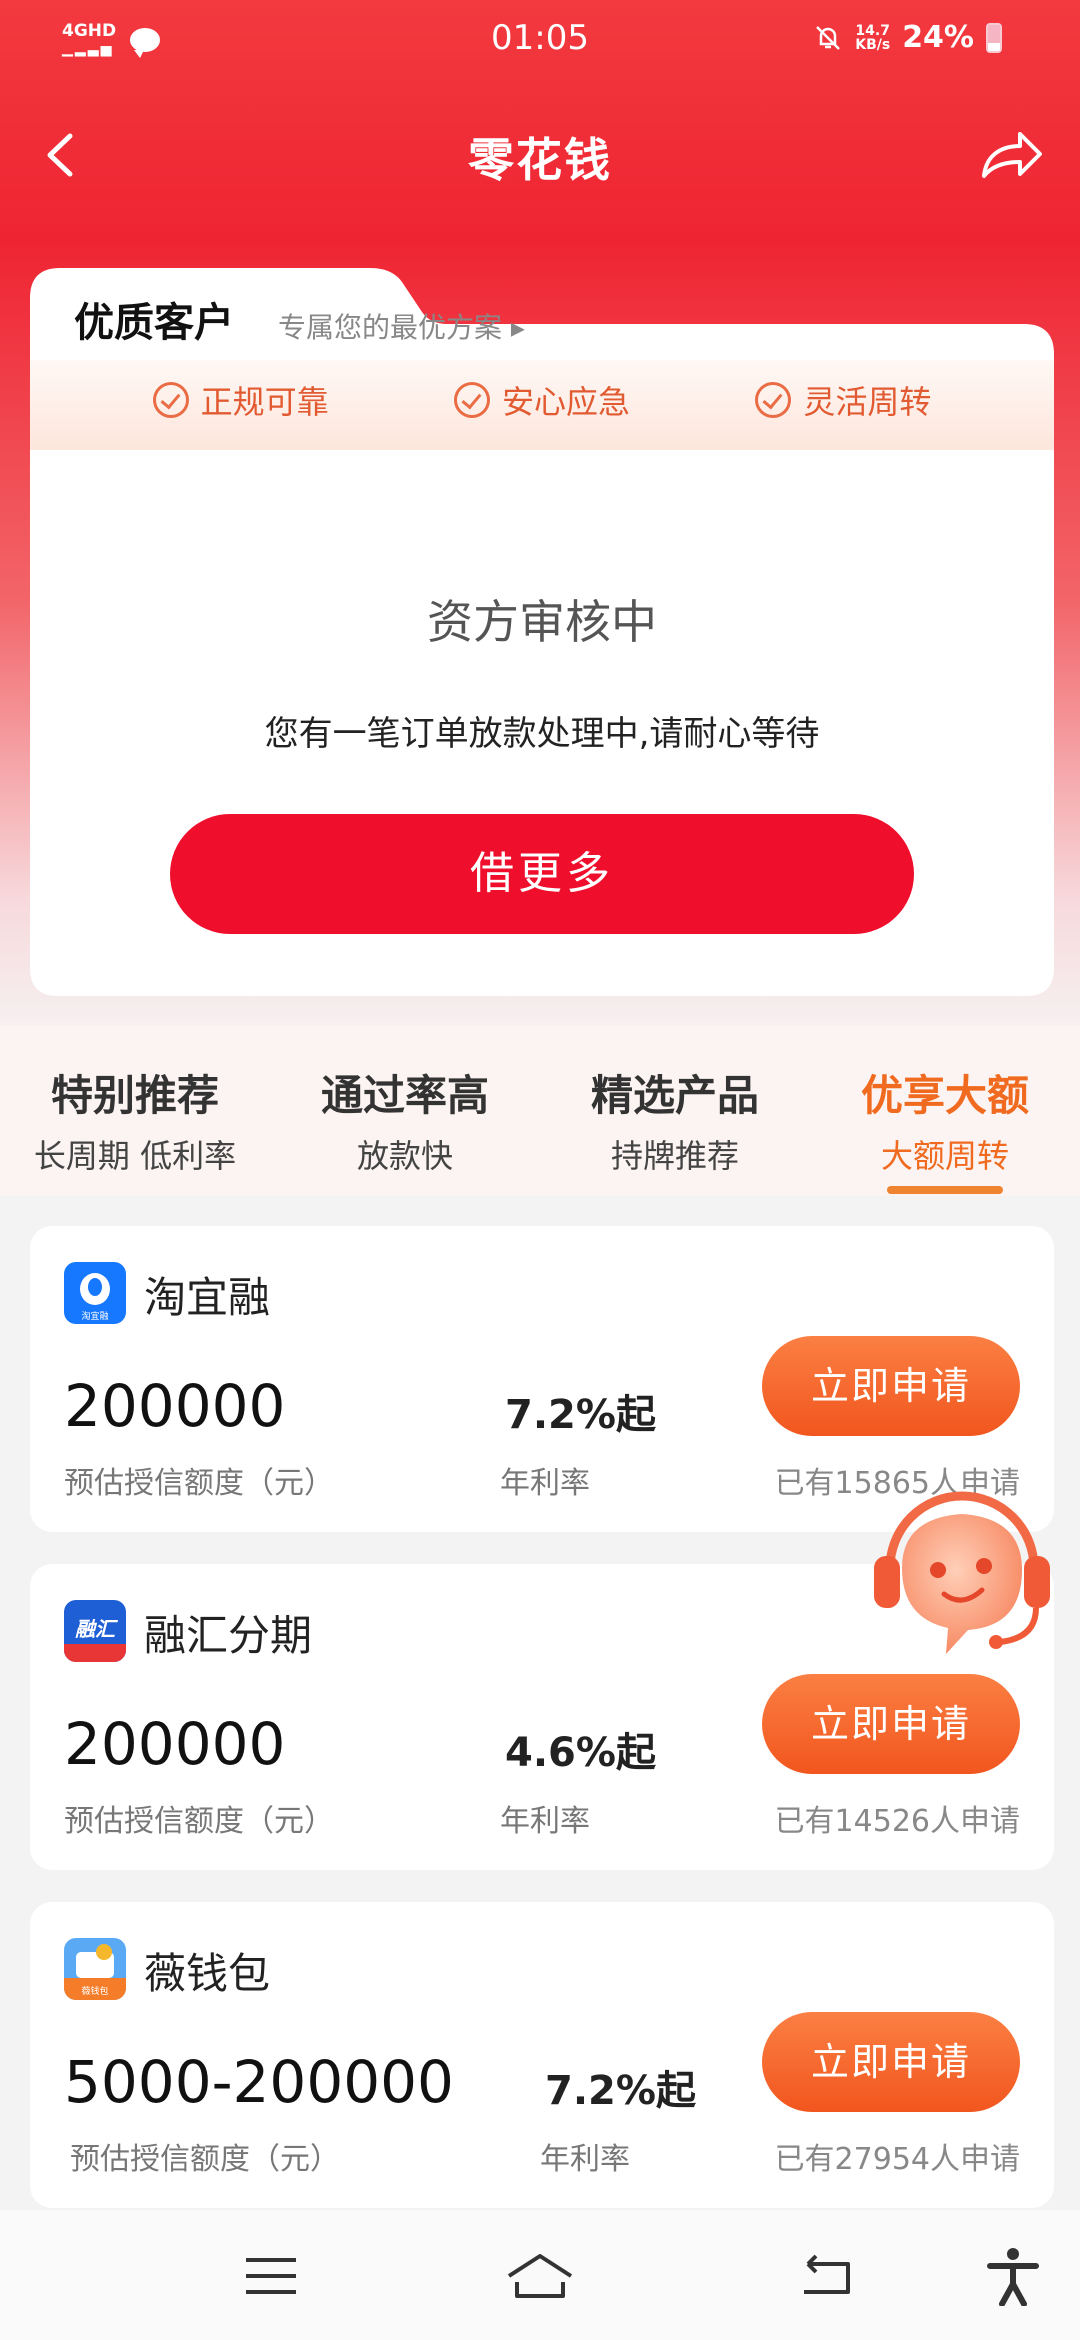 This screenshot has width=1080, height=2340. What do you see at coordinates (540, 160) in the screenshot?
I see `page-title: 零花钱` at bounding box center [540, 160].